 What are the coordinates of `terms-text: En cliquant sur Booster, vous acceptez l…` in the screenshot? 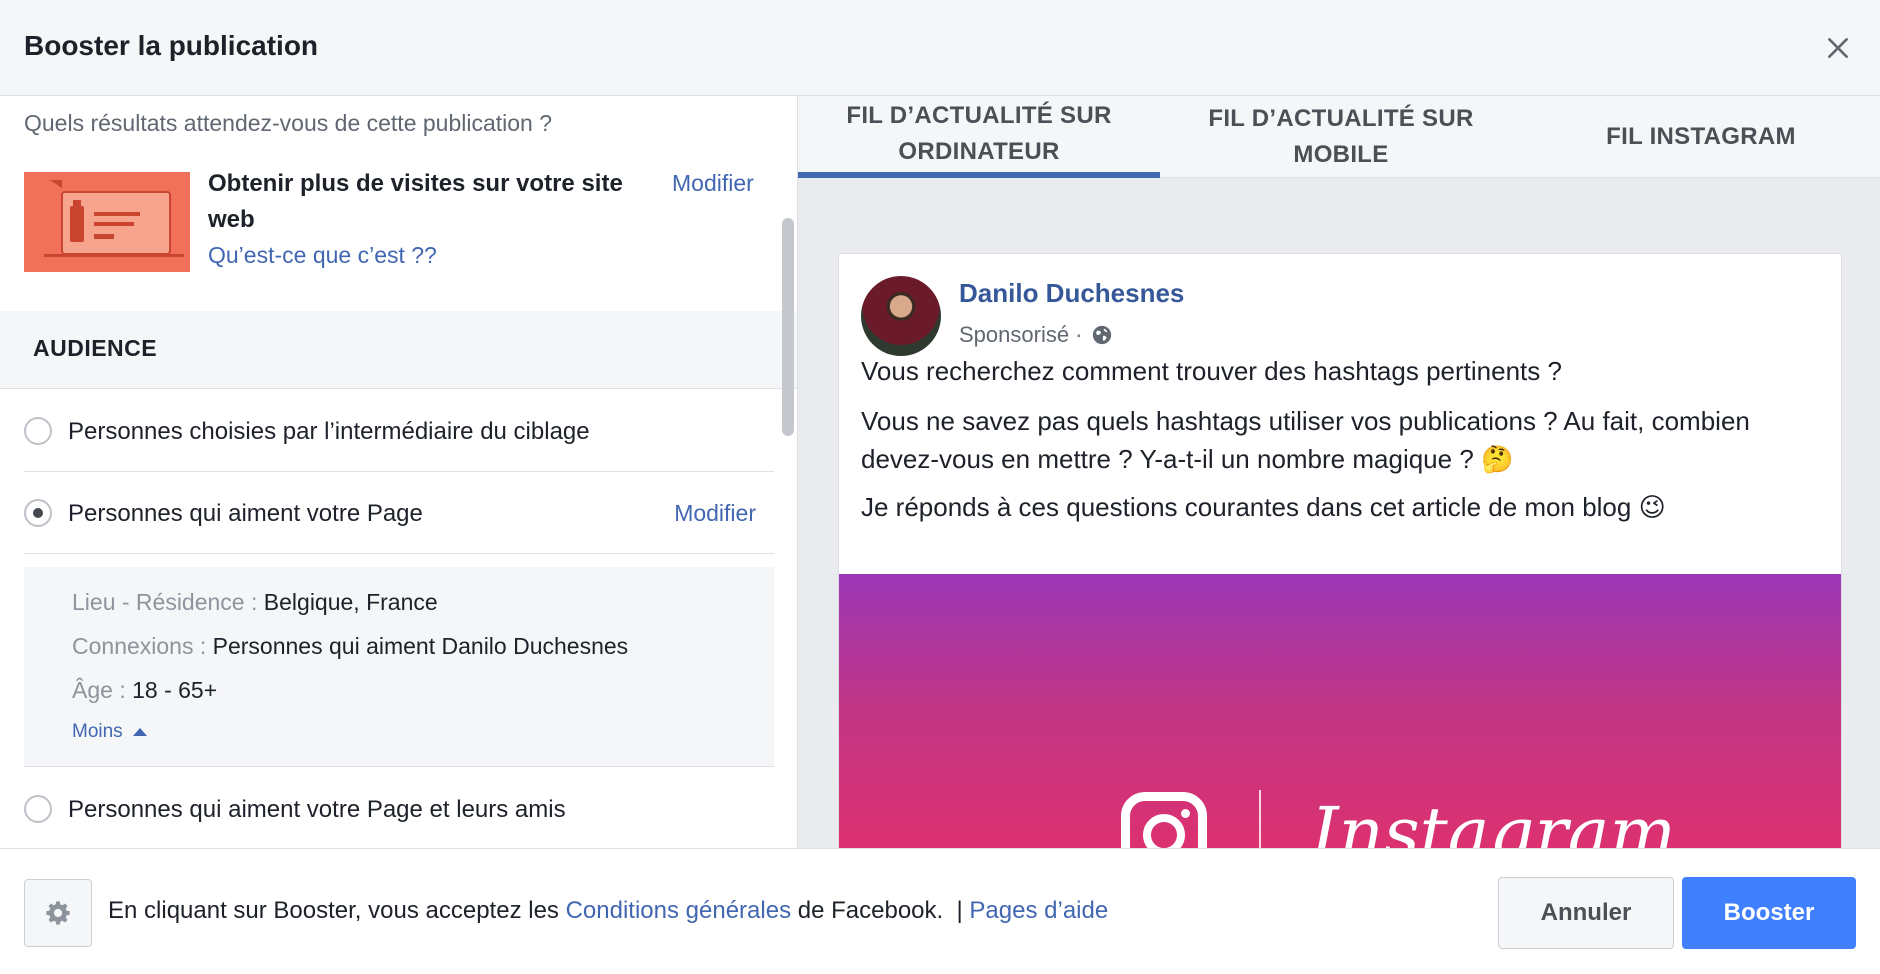 It's located at (608, 910).